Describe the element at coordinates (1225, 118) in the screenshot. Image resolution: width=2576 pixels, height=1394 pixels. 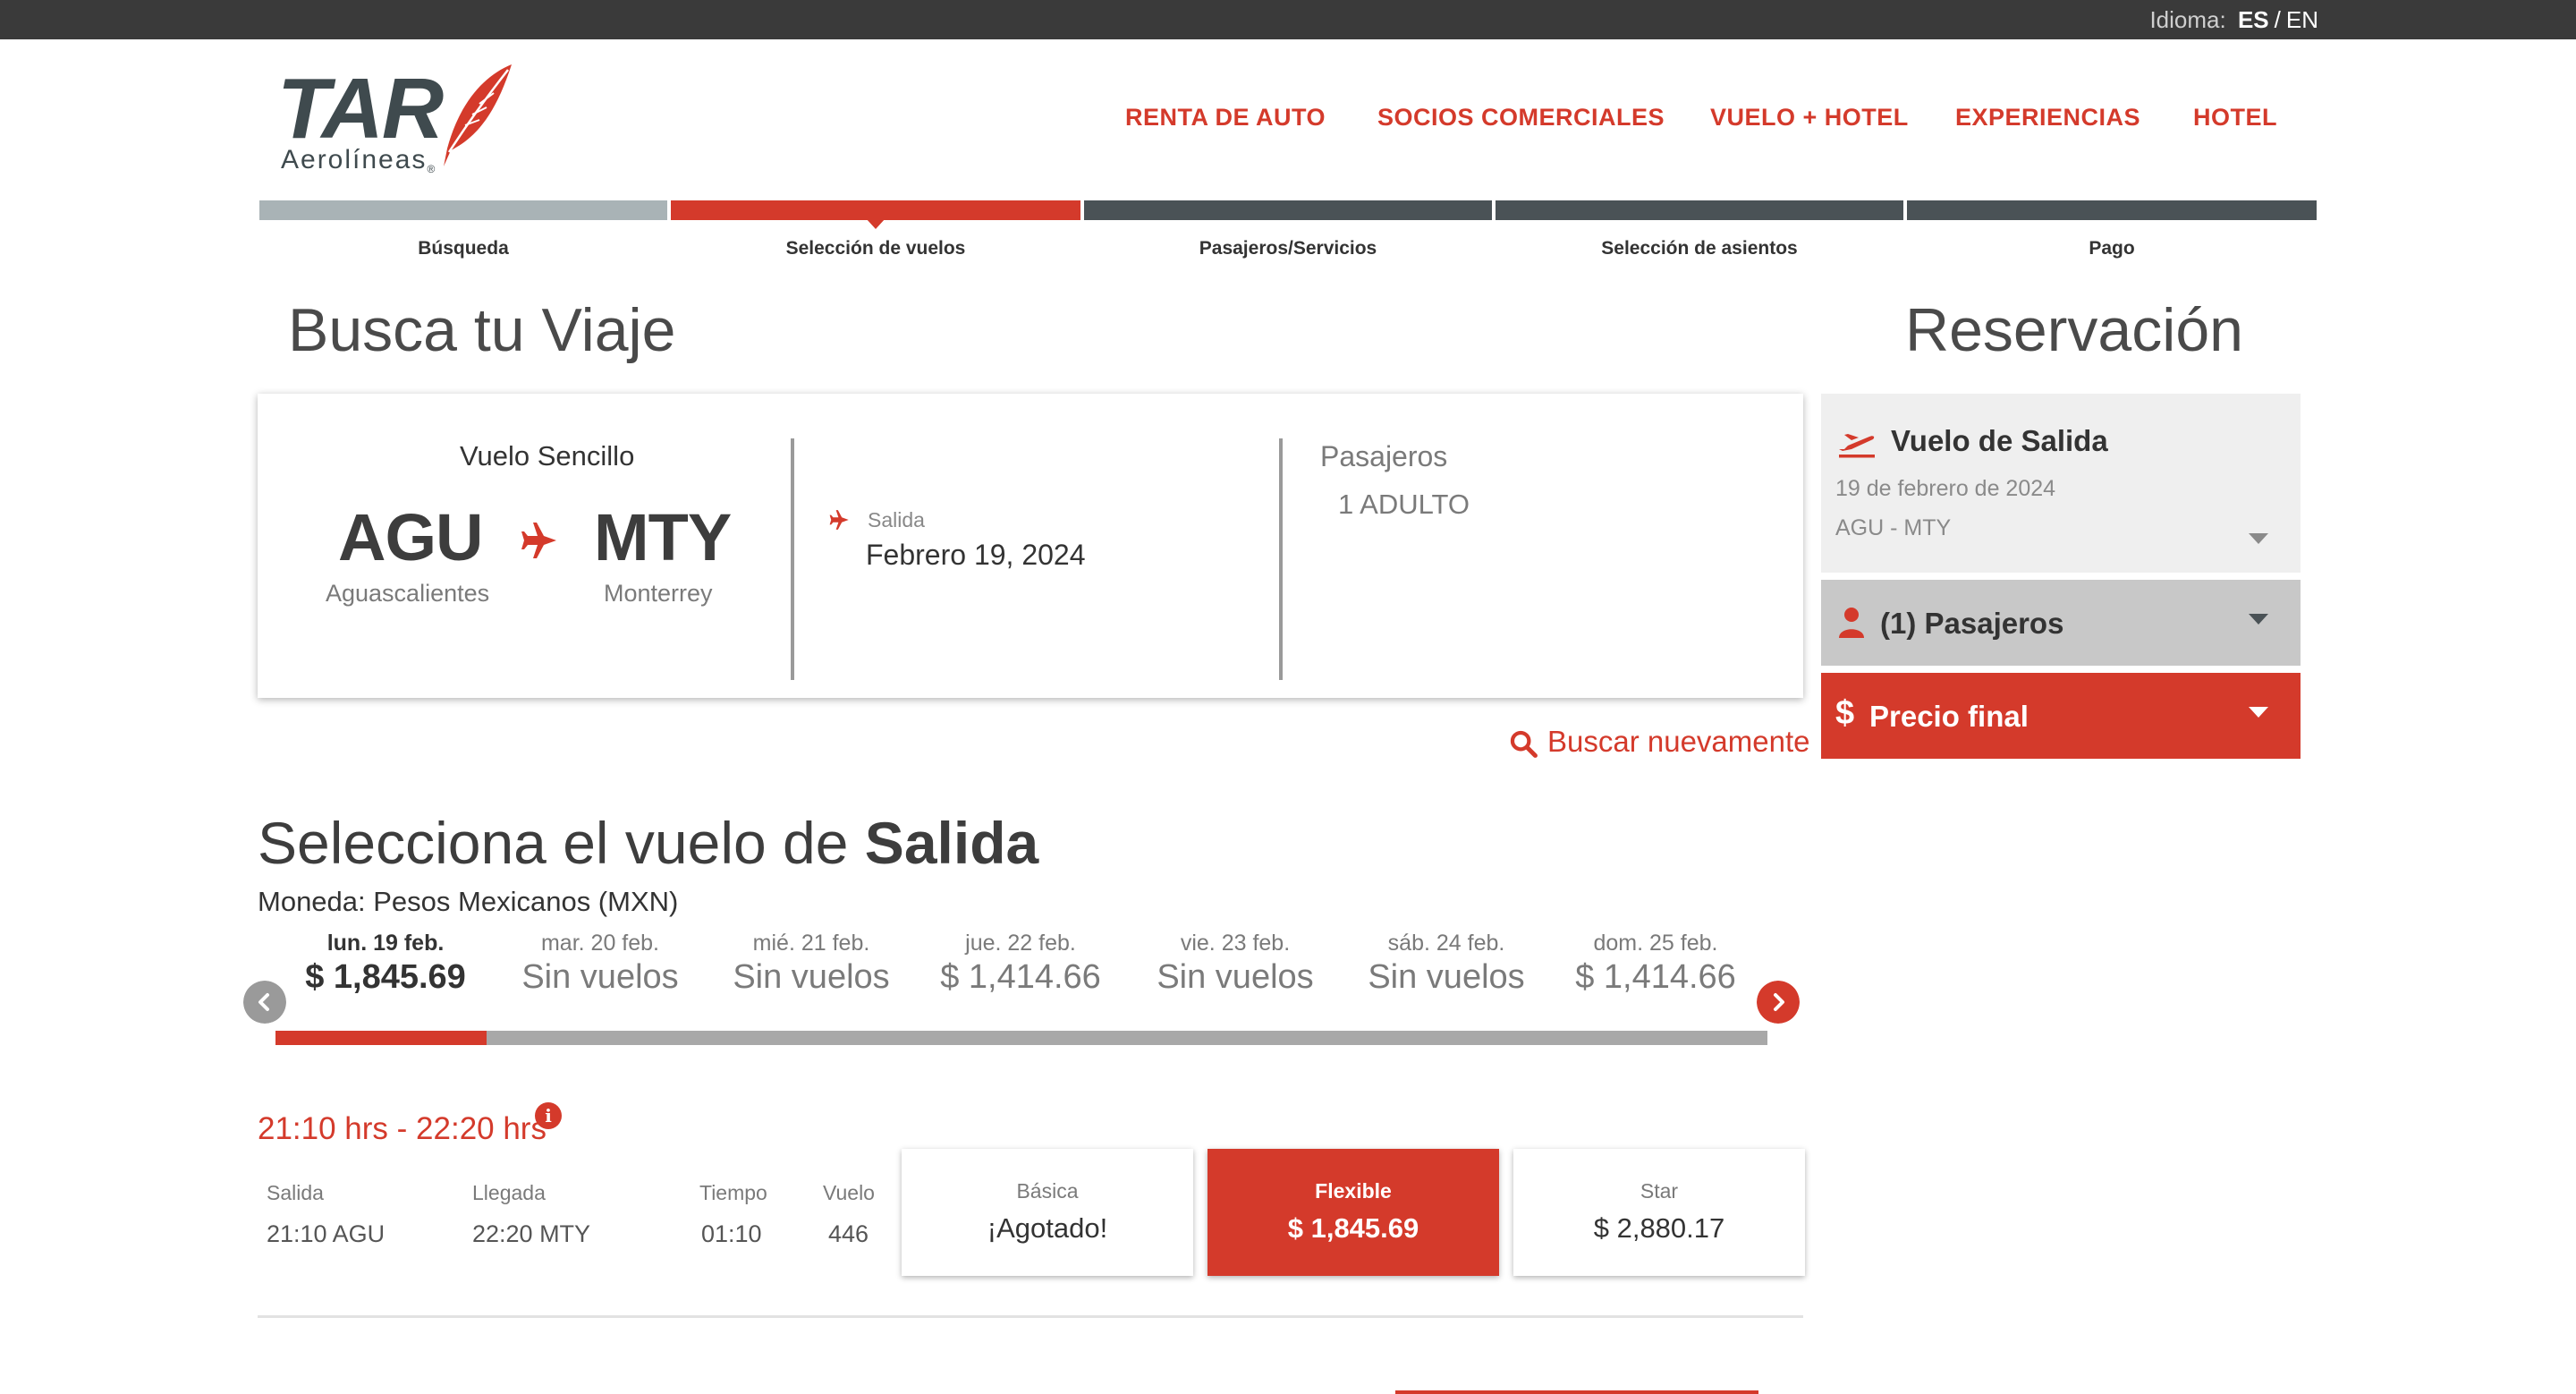
I see `nav-car-rental: RENTA DE AUTO` at that location.